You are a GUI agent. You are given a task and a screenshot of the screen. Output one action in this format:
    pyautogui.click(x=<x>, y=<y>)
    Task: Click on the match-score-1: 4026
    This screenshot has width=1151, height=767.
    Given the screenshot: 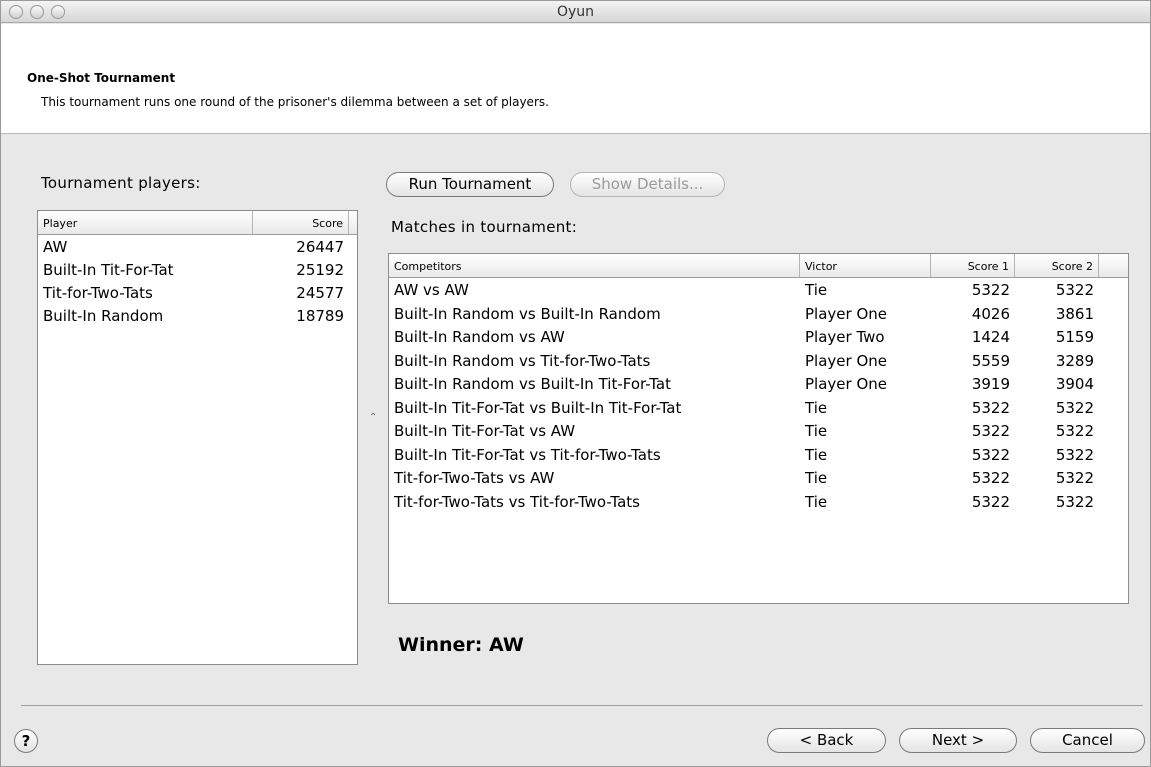 What is the action you would take?
    pyautogui.click(x=990, y=313)
    